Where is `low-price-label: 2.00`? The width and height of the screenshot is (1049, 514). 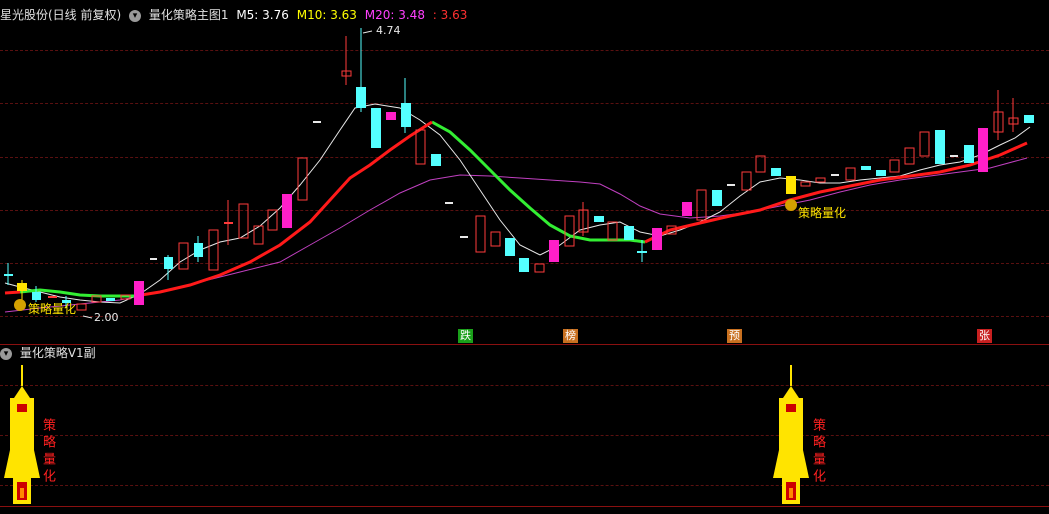
low-price-label: 2.00 is located at coordinates (106, 317).